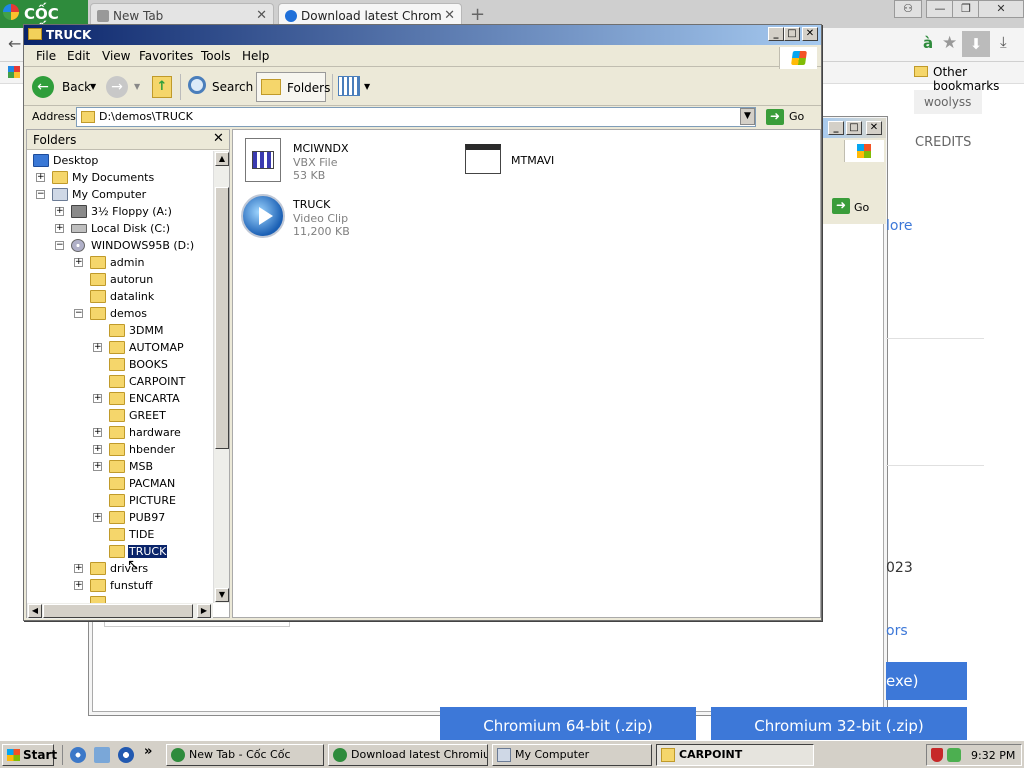 The height and width of the screenshot is (768, 1024). Describe the element at coordinates (255, 56) in the screenshot. I see `menu-help: Help` at that location.